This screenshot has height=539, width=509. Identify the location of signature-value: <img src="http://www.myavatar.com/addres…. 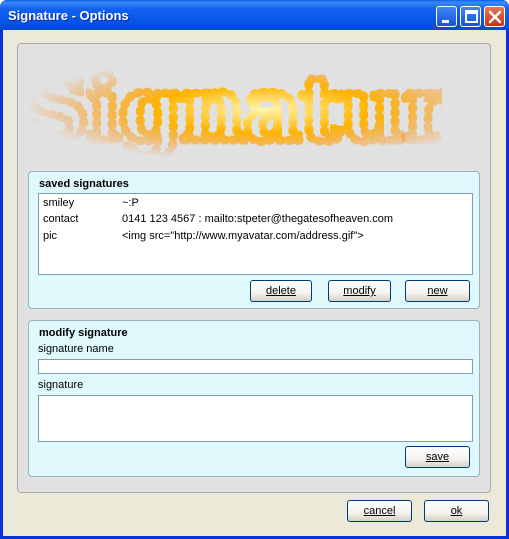
(243, 236).